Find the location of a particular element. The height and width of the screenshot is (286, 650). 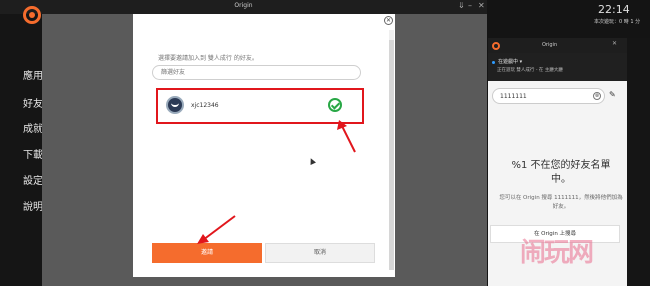

logo-core is located at coordinates (32, 15).